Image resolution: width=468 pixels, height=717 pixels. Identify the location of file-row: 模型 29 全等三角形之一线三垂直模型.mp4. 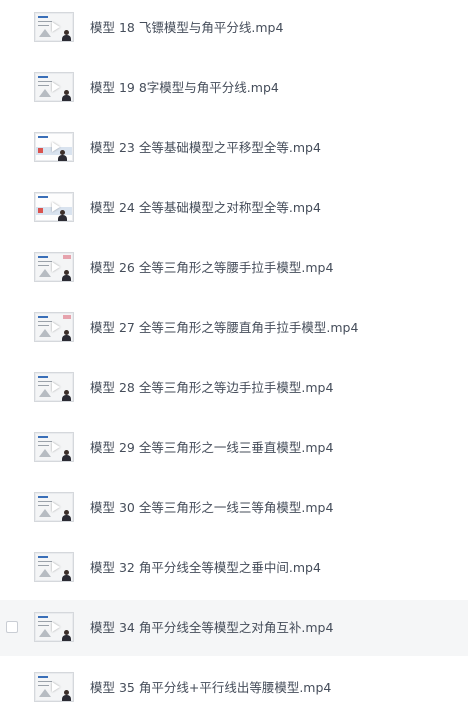
(234, 448).